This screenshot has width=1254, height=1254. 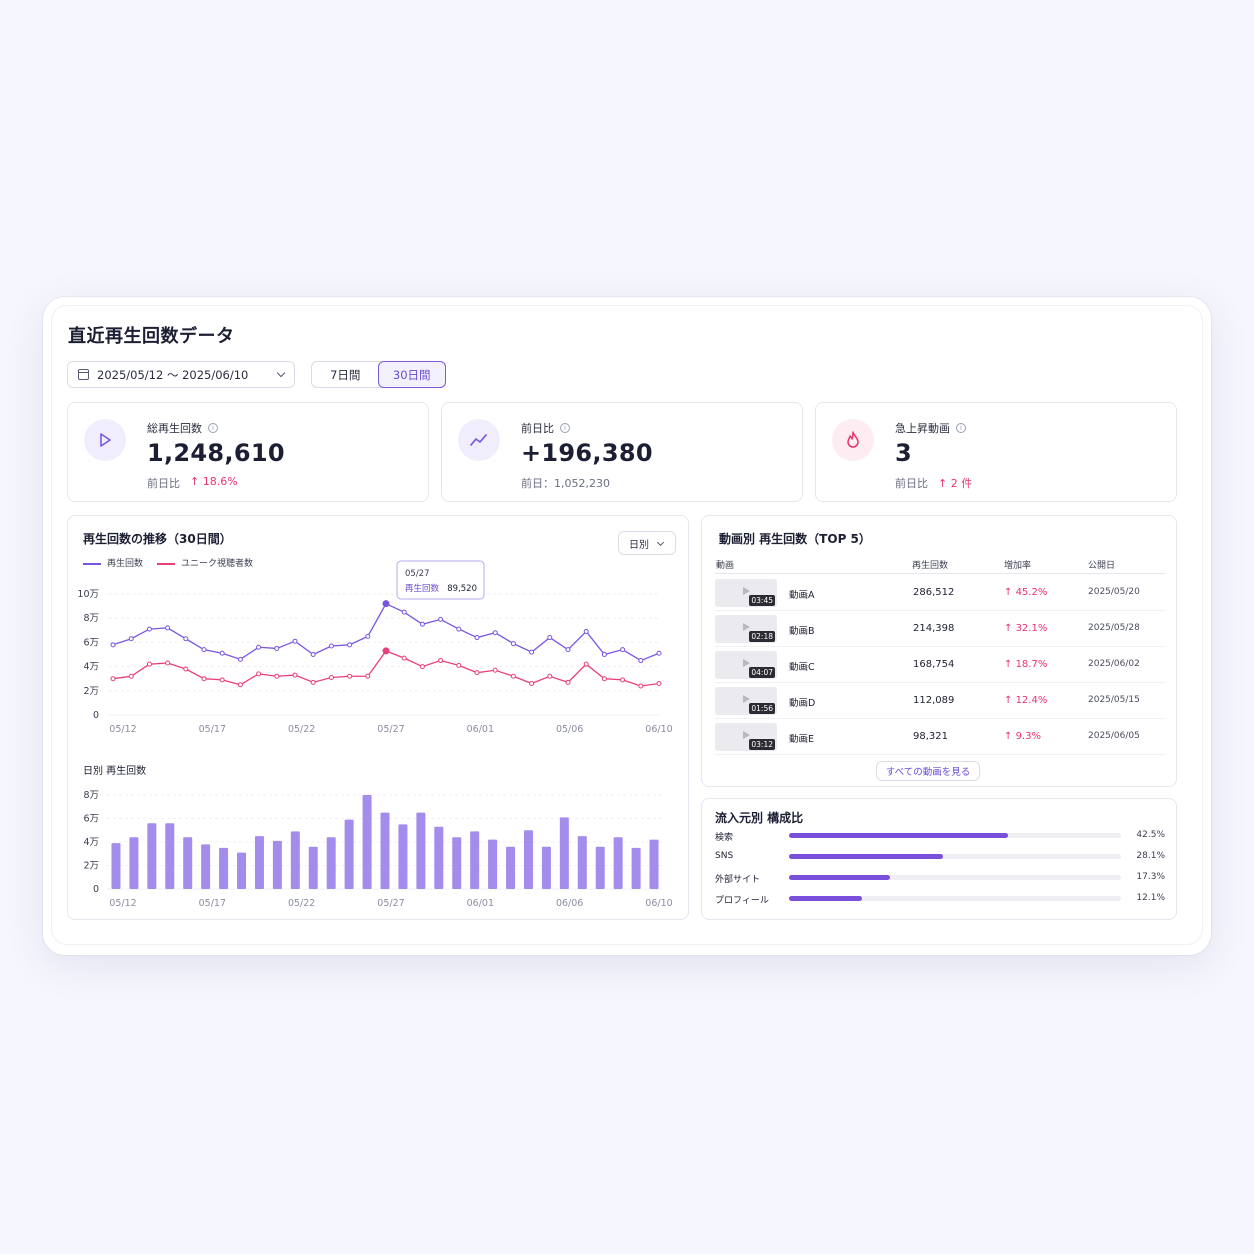 What do you see at coordinates (802, 666) in the screenshot?
I see `video-name: 動画C` at bounding box center [802, 666].